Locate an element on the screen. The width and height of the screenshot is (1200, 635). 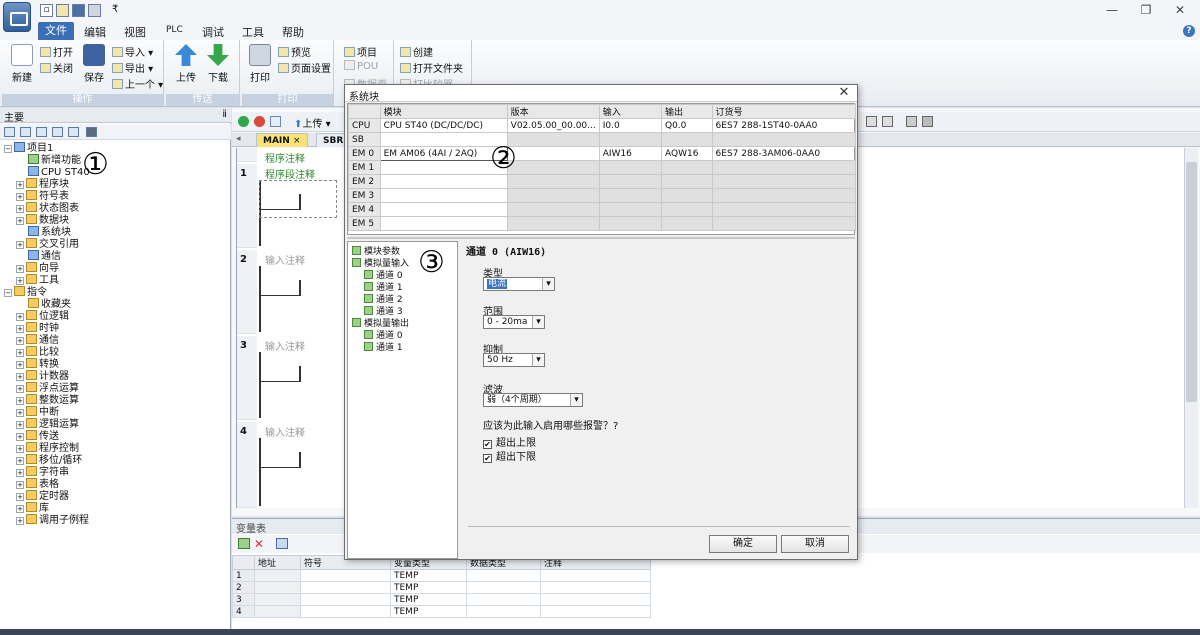
tree-item: + 逻辑运算 is located at coordinates (47, 424).